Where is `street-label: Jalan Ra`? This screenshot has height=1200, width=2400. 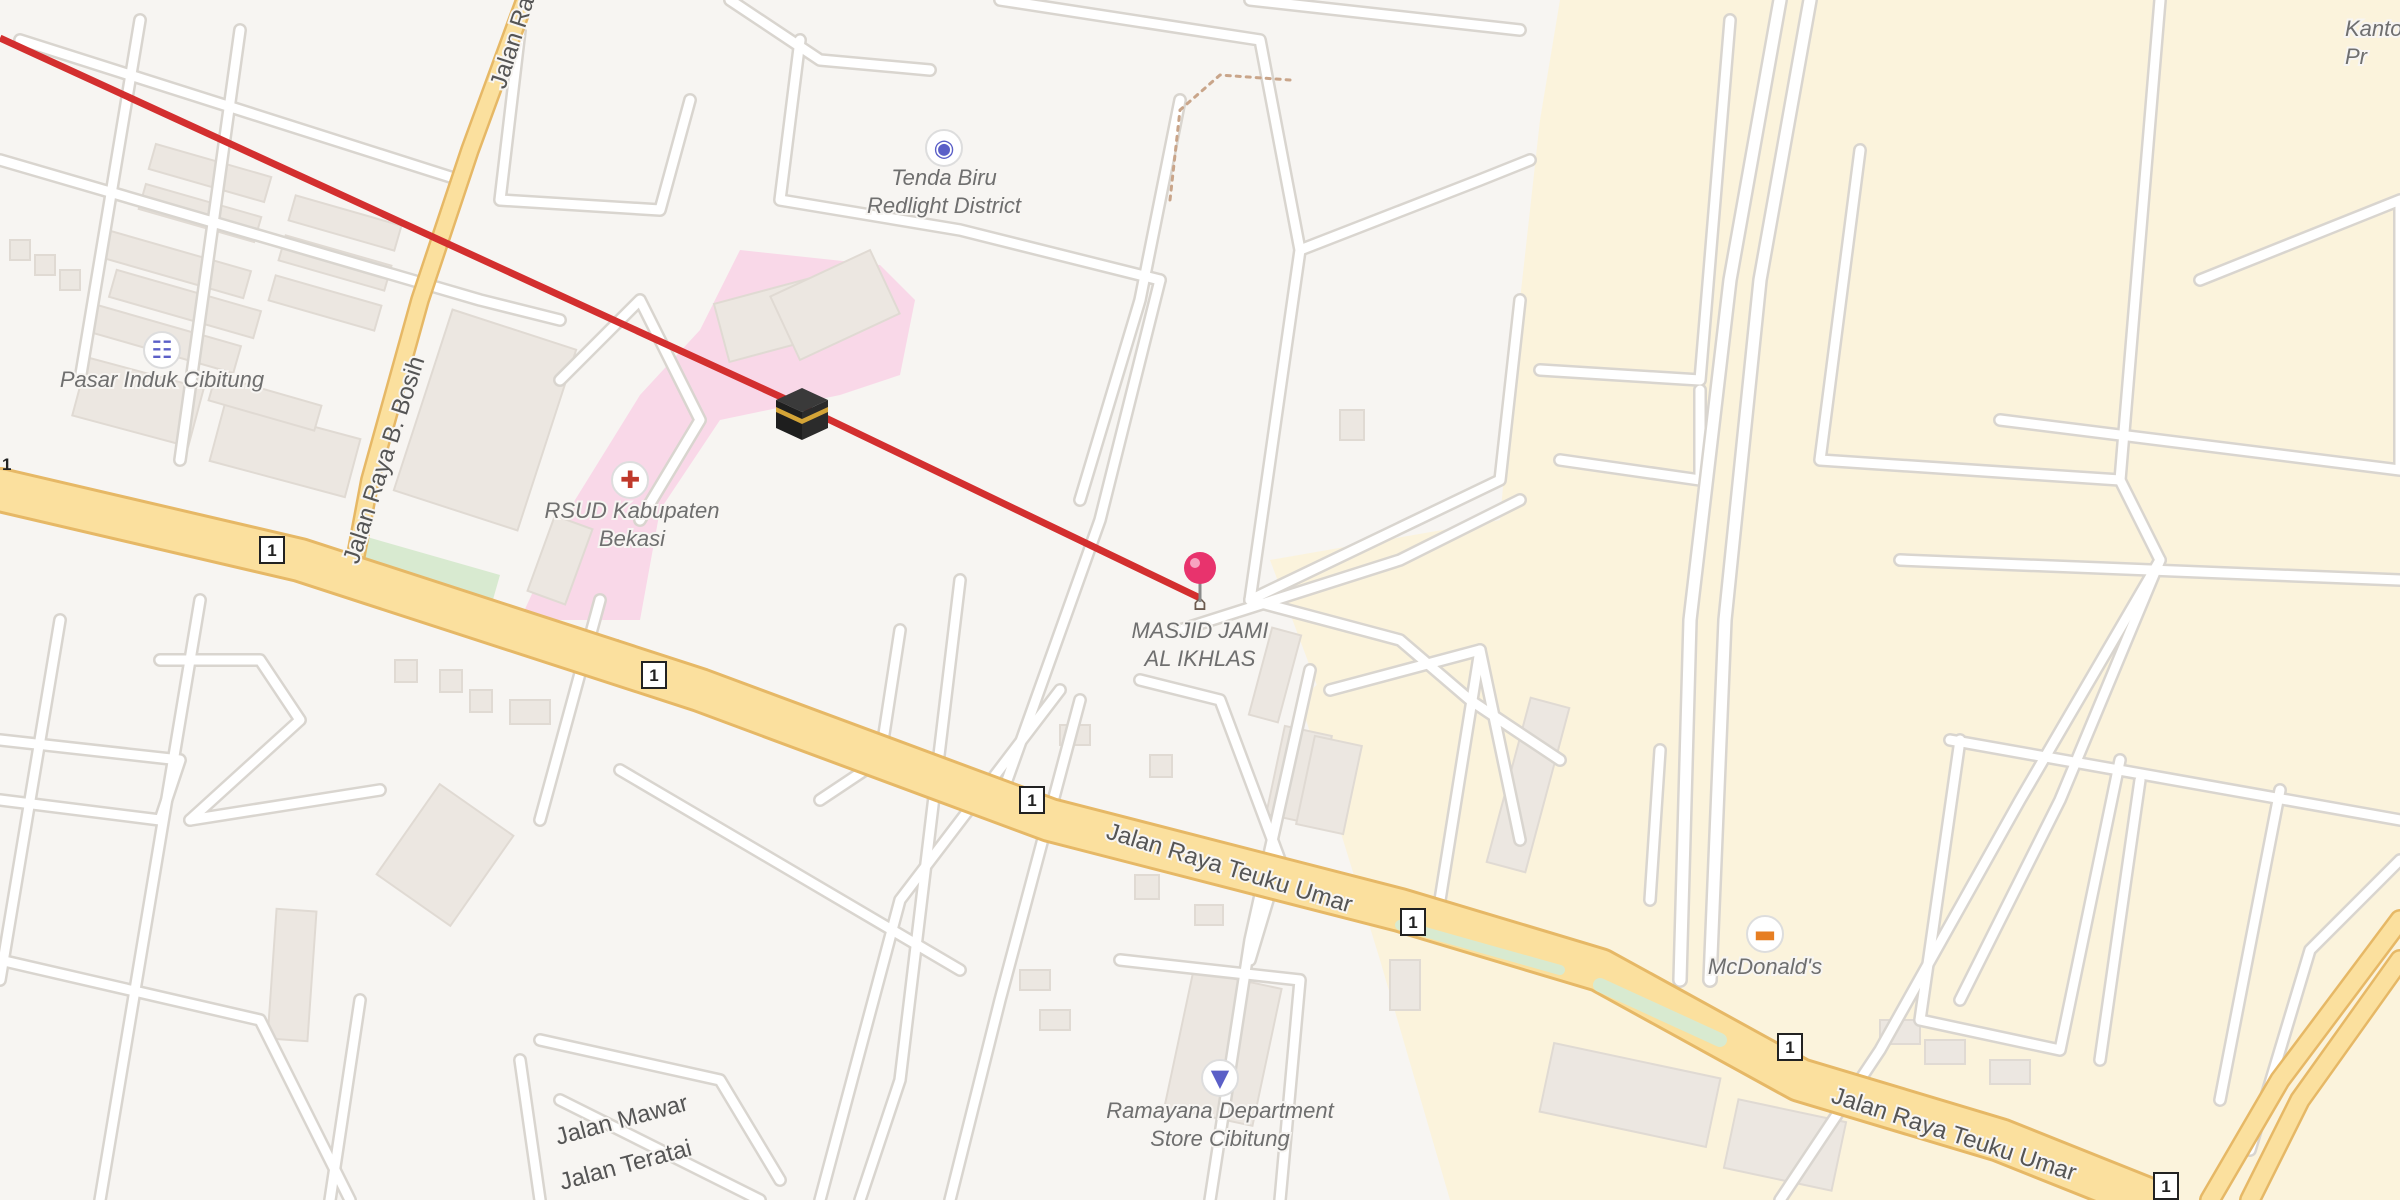
street-label: Jalan Ra is located at coordinates (512, 46).